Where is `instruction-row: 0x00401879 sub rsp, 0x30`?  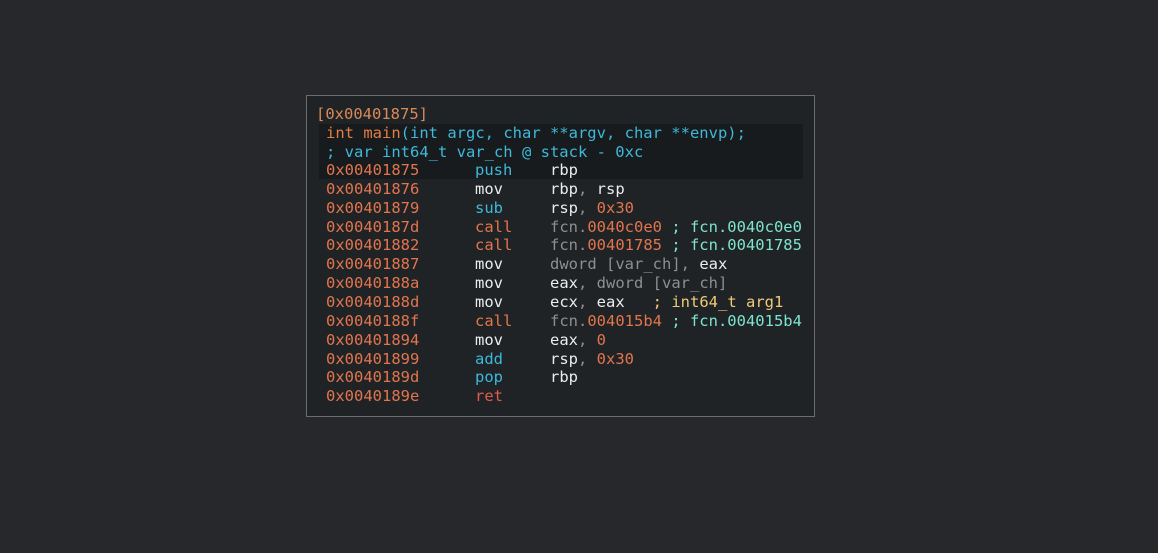
instruction-row: 0x00401879 sub rsp, 0x30 is located at coordinates (560, 208).